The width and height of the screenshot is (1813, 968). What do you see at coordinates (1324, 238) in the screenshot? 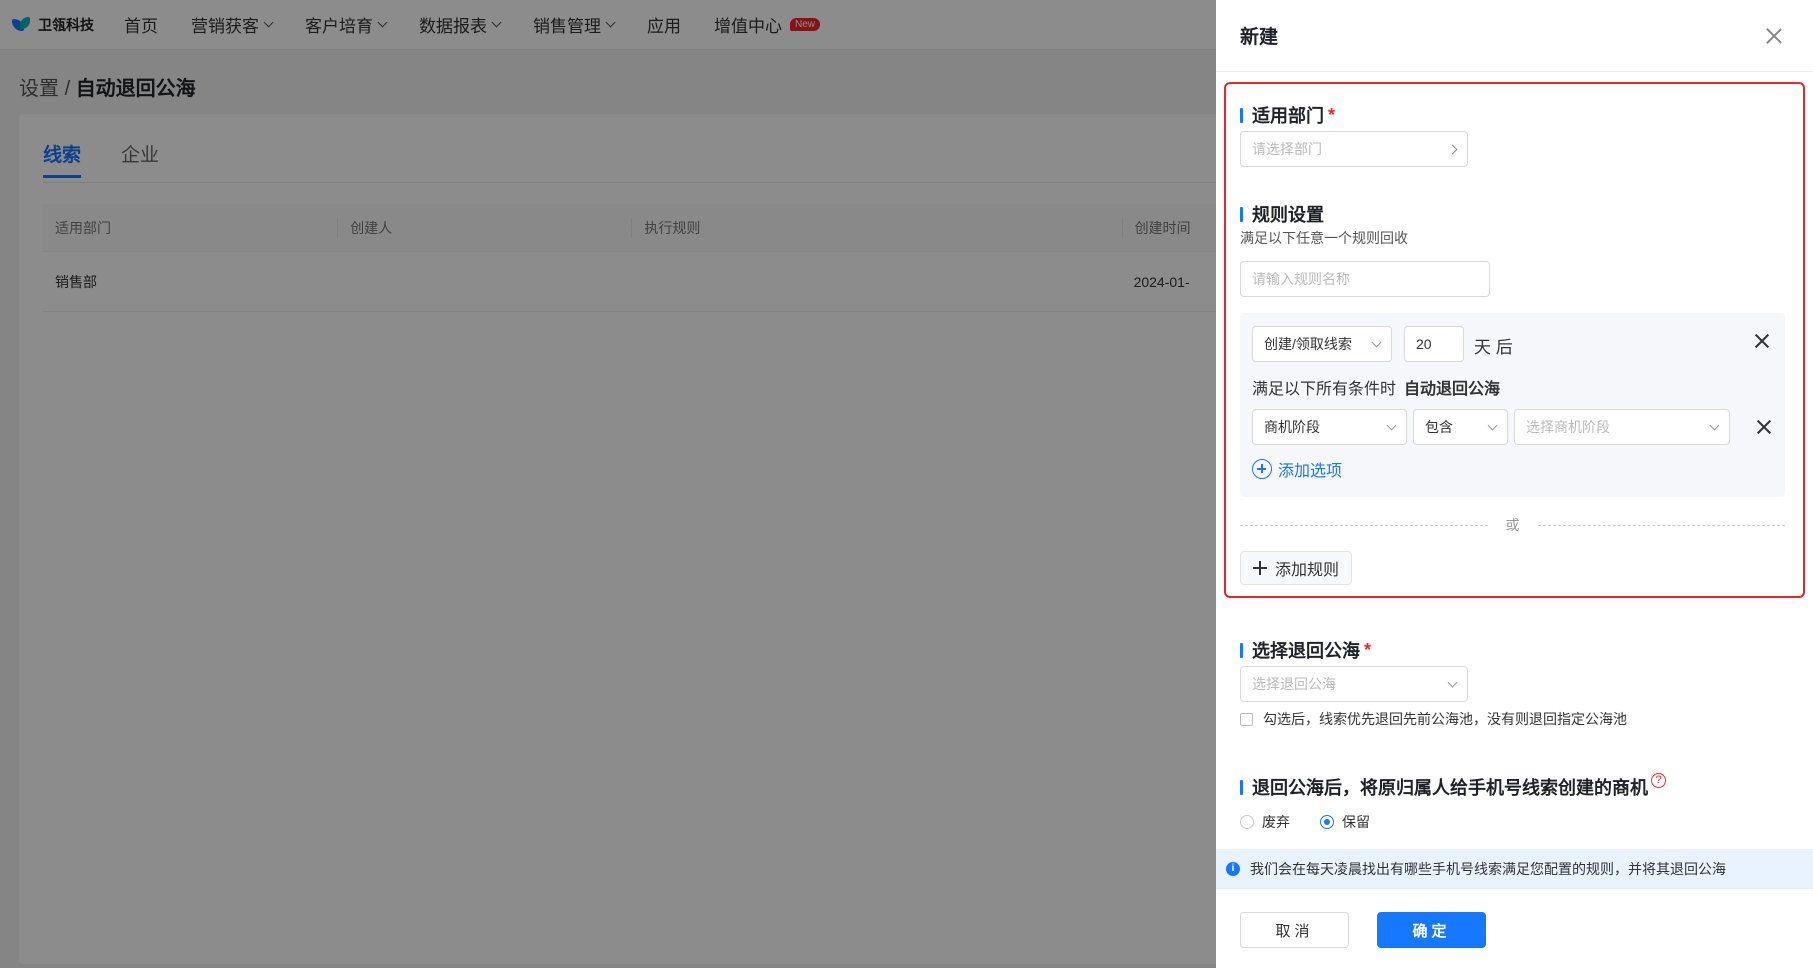
I see `rule-desc: 满足以下任意一个规则回收` at bounding box center [1324, 238].